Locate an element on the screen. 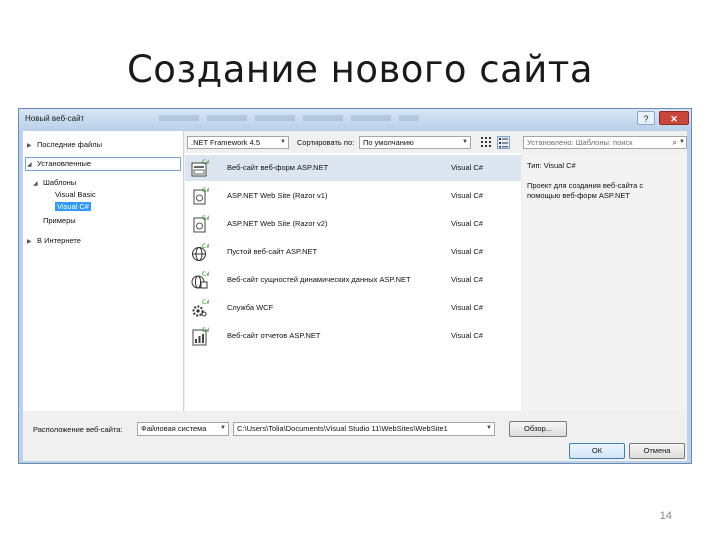 This screenshot has width=720, height=540. tree-item-label: Примеры is located at coordinates (59, 220).